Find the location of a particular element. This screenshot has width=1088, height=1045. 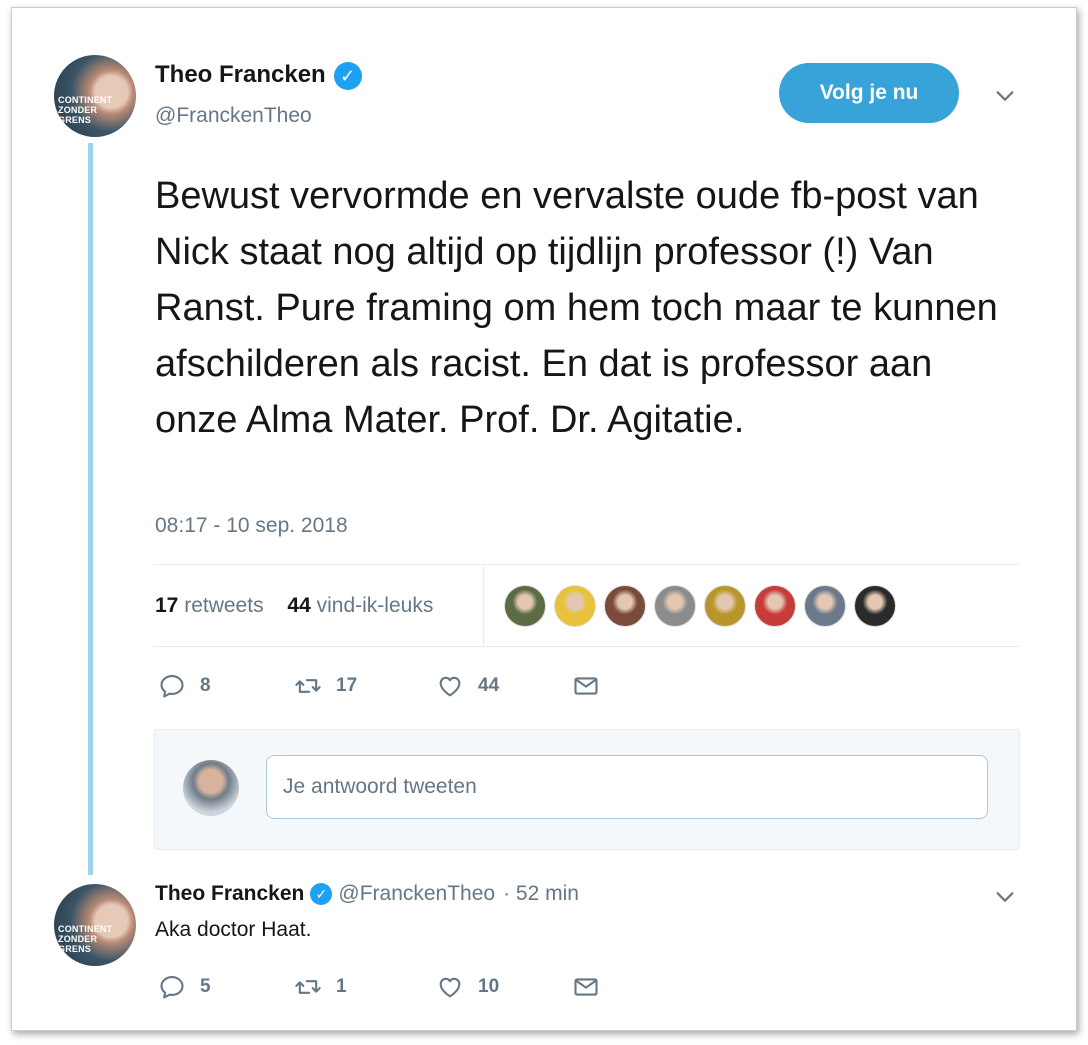

author-avatar: CONTINENT ZONDER GRENS is located at coordinates (95, 96).